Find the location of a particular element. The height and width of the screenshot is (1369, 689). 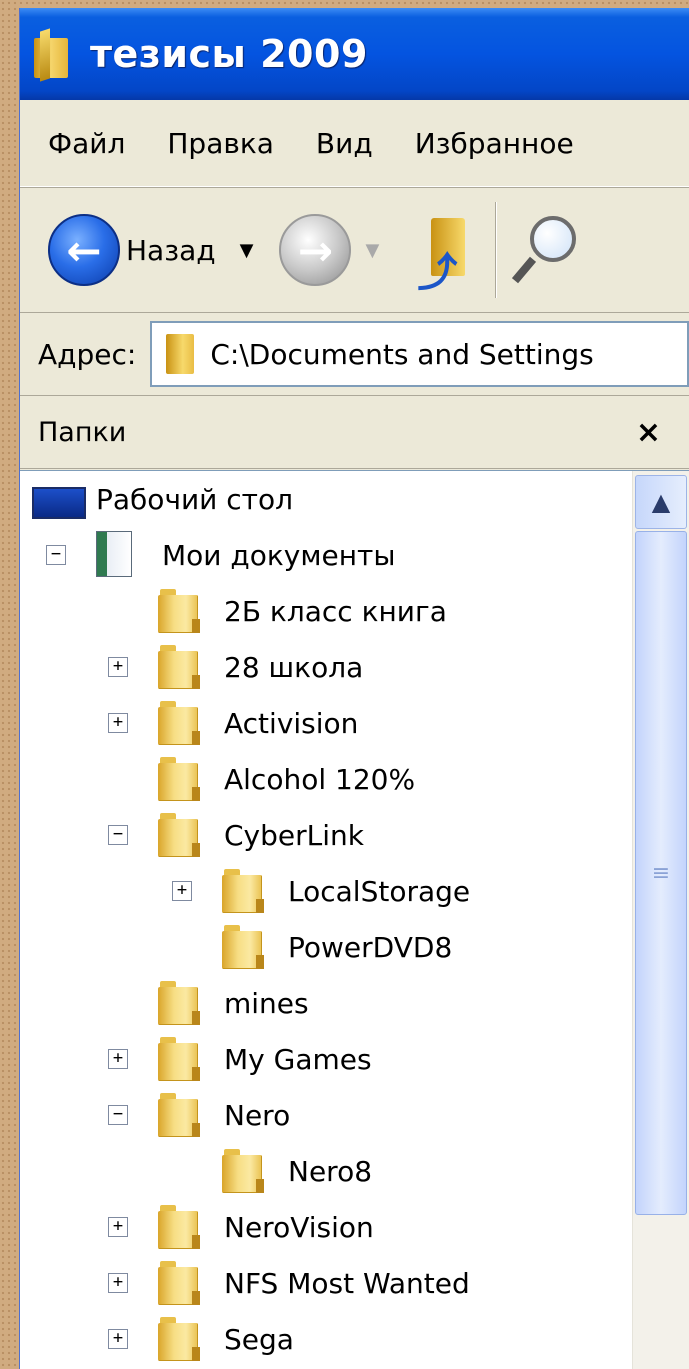

forward-button: → is located at coordinates (315, 250).